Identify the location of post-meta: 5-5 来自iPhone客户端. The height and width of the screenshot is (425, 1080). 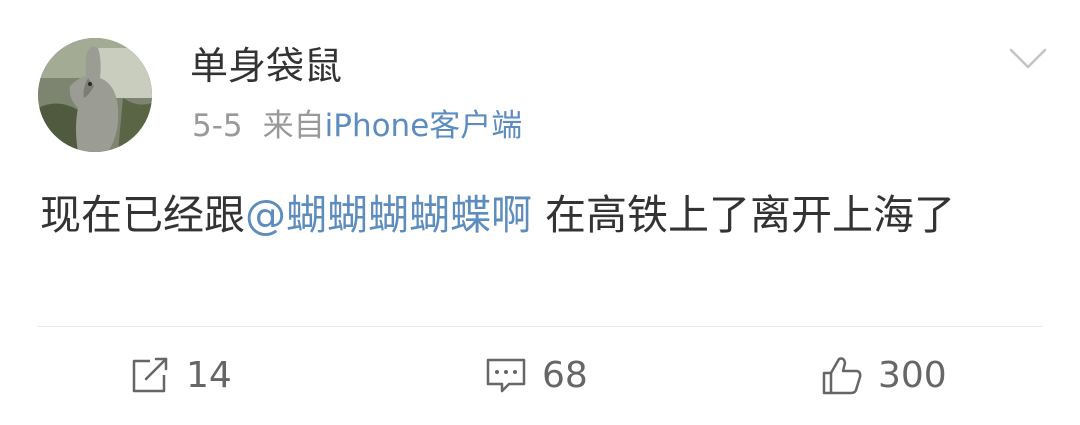
(357, 126).